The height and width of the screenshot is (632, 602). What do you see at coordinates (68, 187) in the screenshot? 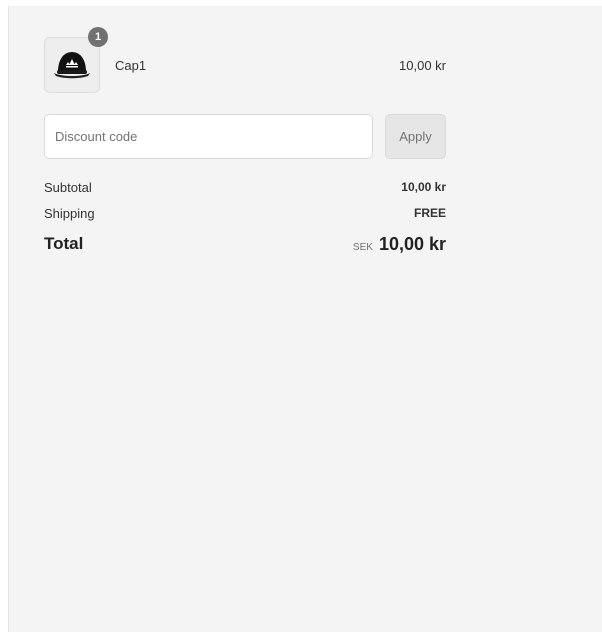
I see `subtotal-label: Subtotal` at bounding box center [68, 187].